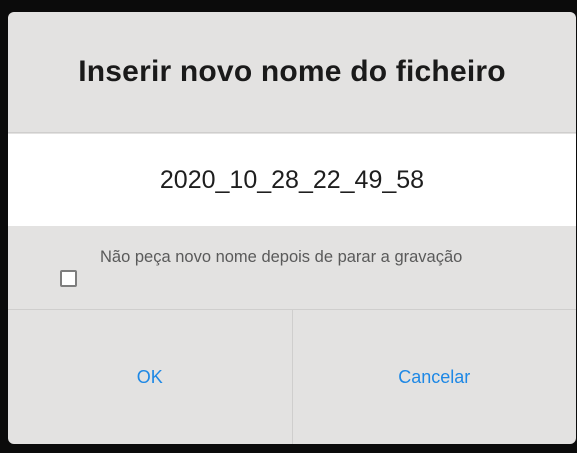 This screenshot has width=577, height=453. I want to click on dont-ask-again-checkbox, so click(68, 278).